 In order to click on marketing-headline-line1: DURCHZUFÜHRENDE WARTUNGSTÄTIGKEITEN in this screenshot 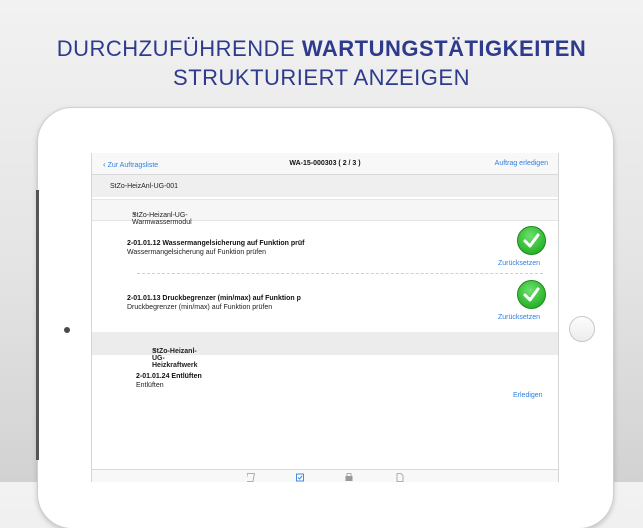, I will do `click(321, 49)`.